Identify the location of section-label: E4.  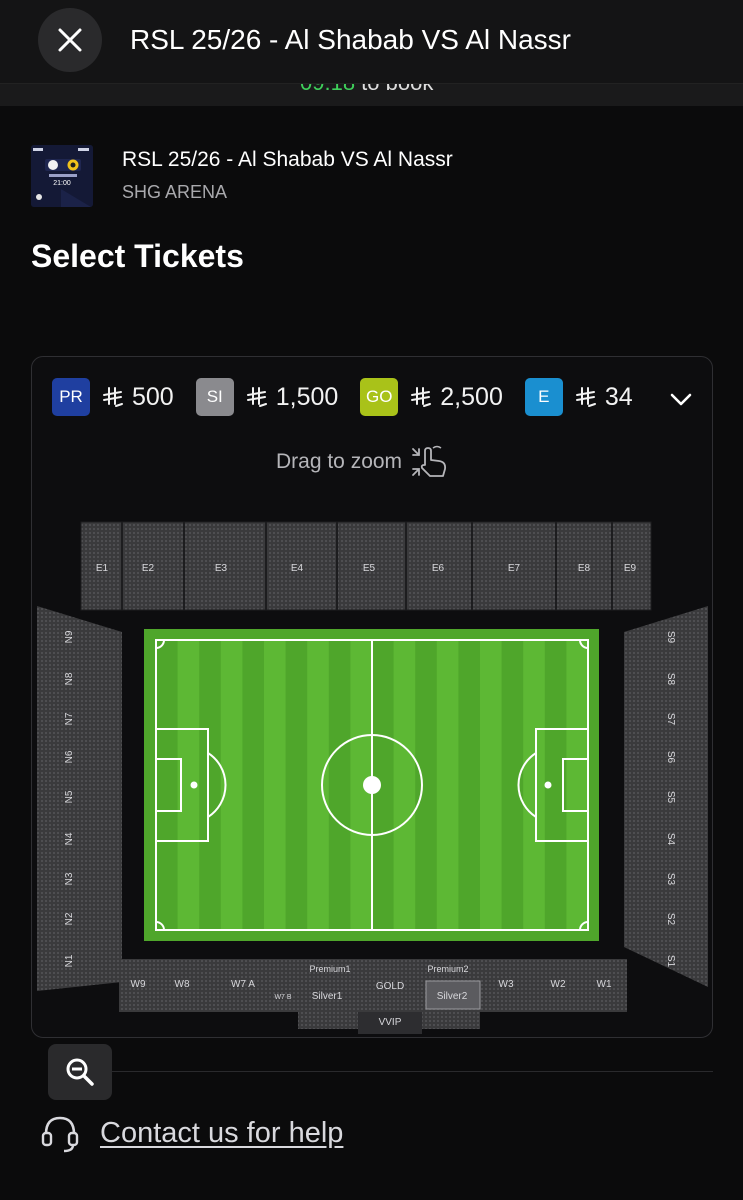
(297, 568).